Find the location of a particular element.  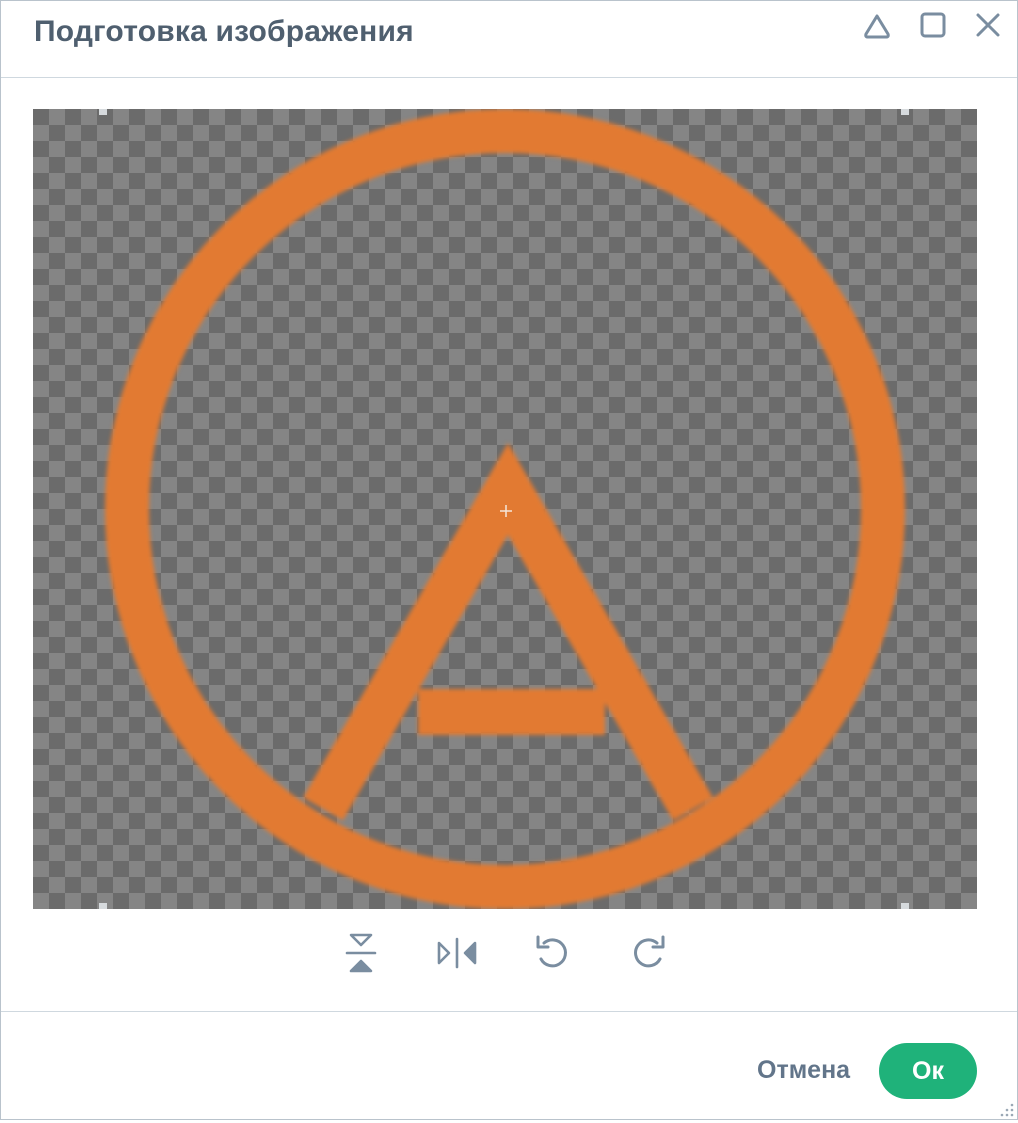

rotate-right-button is located at coordinates (649, 953).